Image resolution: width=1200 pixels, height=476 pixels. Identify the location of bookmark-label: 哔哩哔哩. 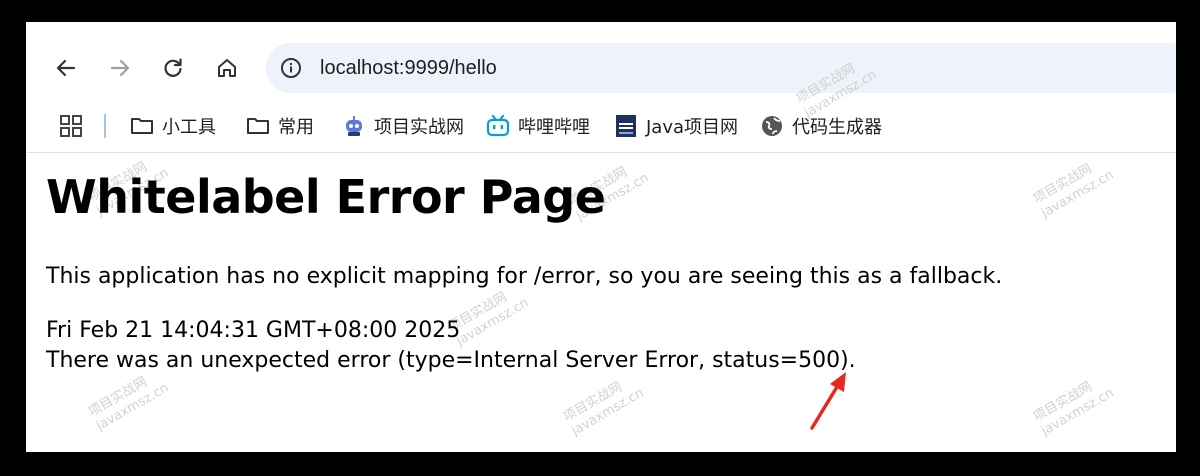
(554, 127).